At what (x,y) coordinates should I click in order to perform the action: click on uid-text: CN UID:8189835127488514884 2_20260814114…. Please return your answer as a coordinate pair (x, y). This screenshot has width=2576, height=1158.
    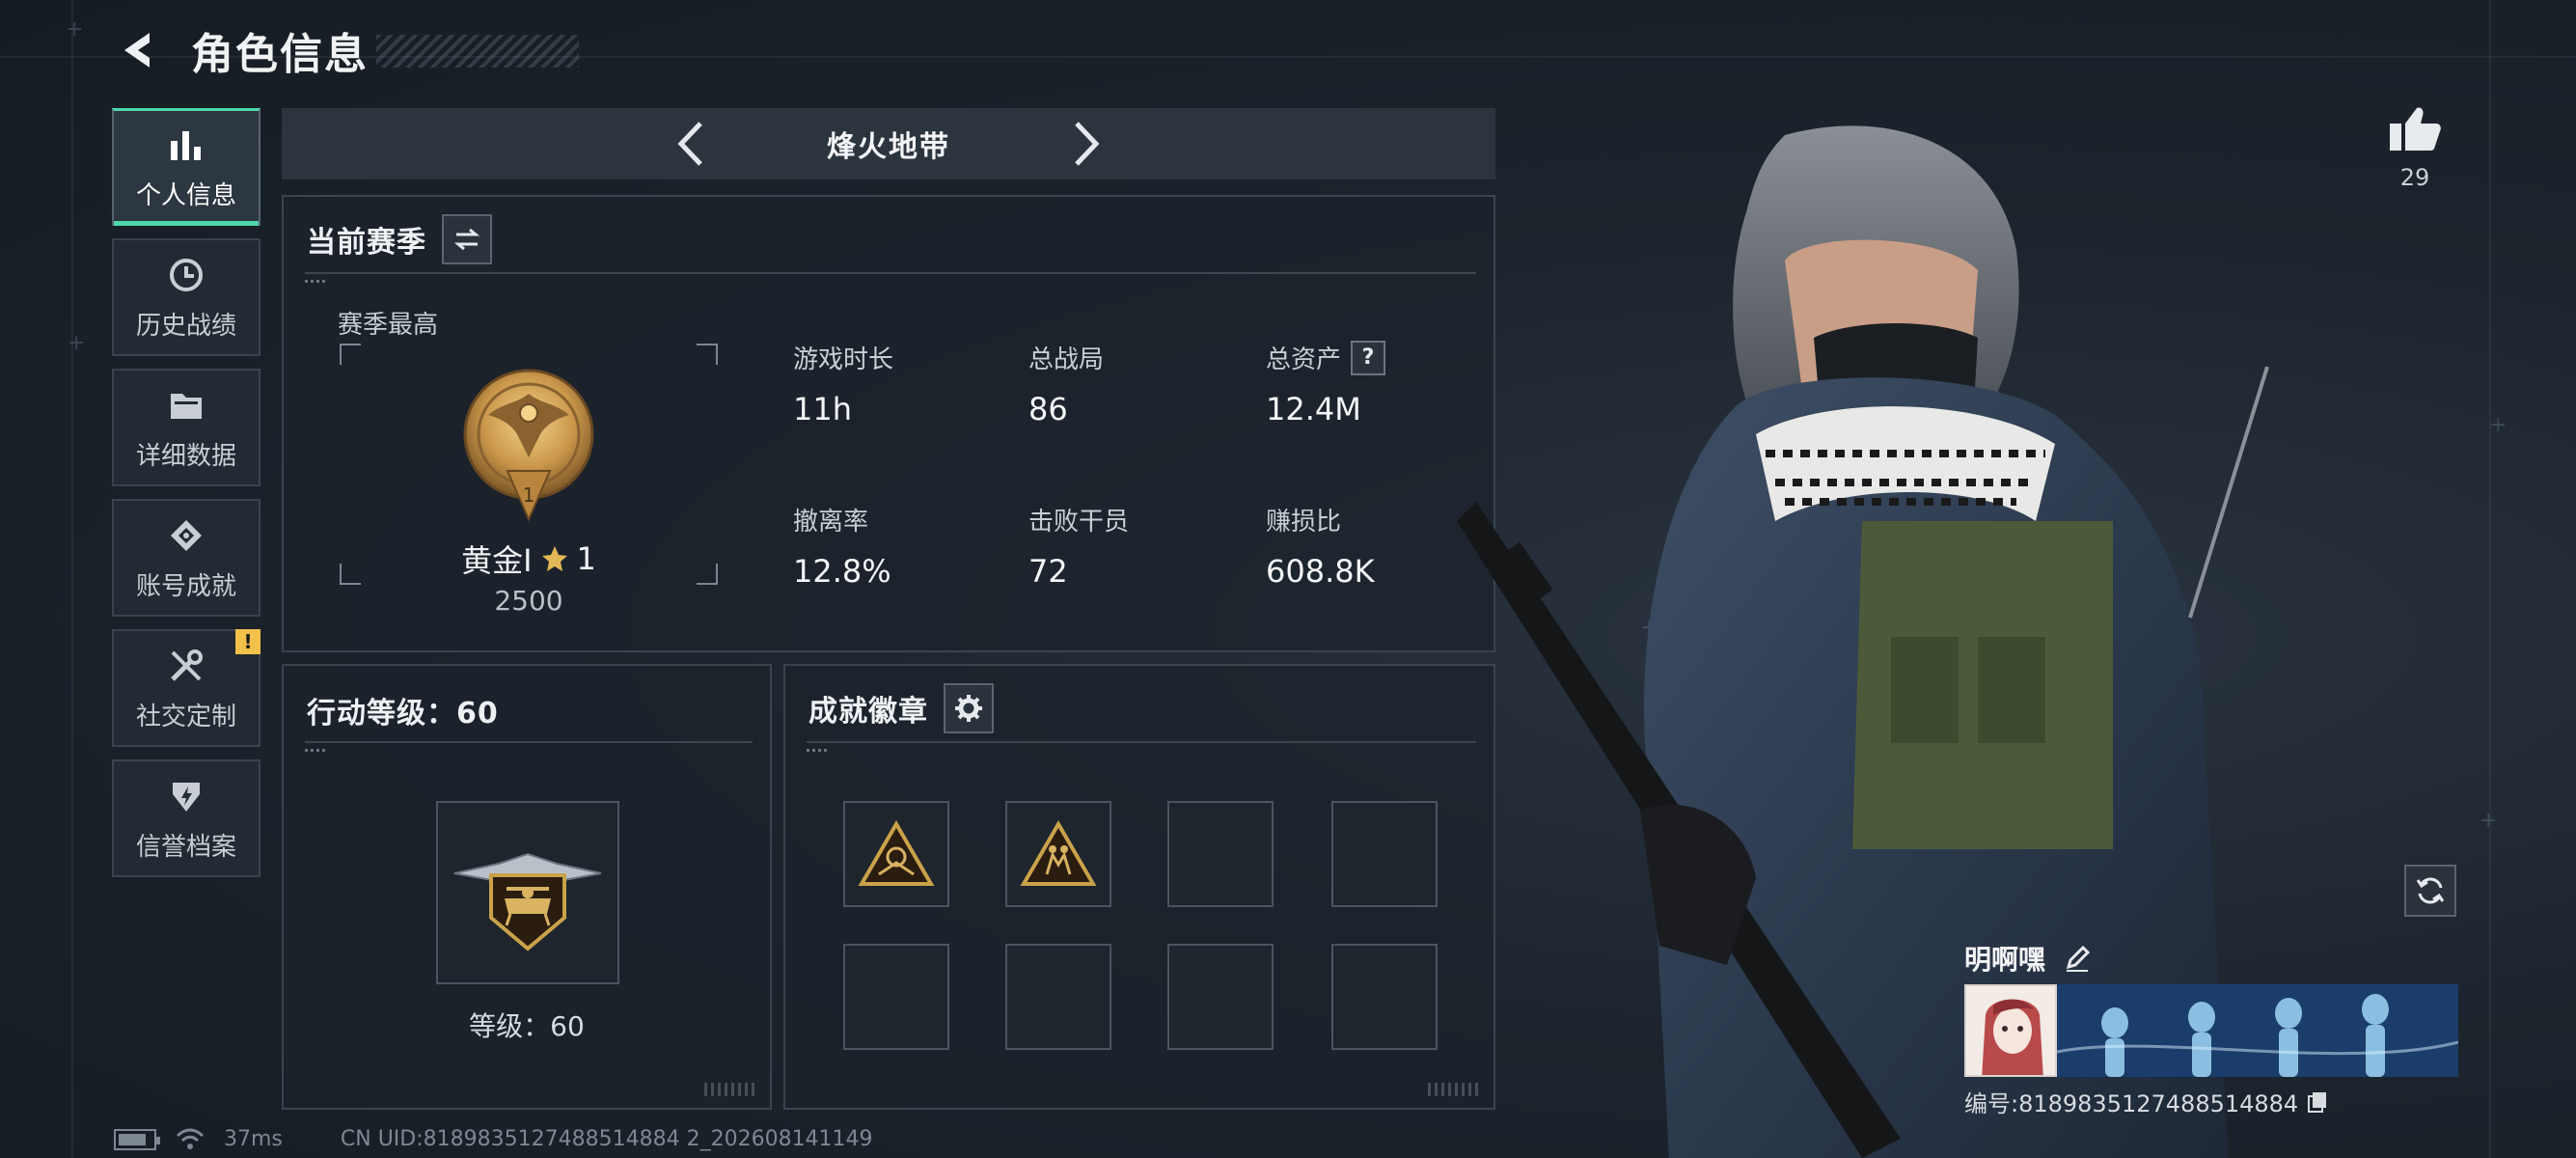
    Looking at the image, I should click on (606, 1139).